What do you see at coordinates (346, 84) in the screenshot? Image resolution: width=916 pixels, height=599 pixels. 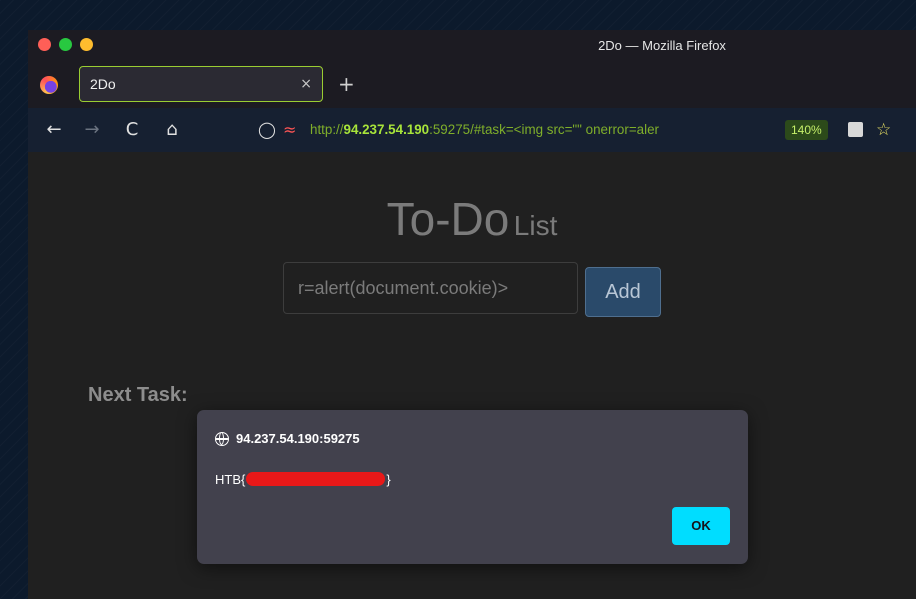 I see `new-tab-button: +` at bounding box center [346, 84].